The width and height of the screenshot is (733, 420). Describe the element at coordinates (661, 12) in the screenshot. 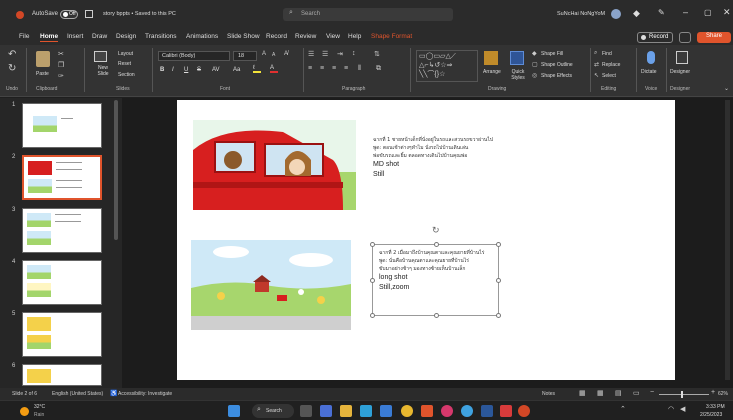

I see `pen-icon: ✎` at that location.